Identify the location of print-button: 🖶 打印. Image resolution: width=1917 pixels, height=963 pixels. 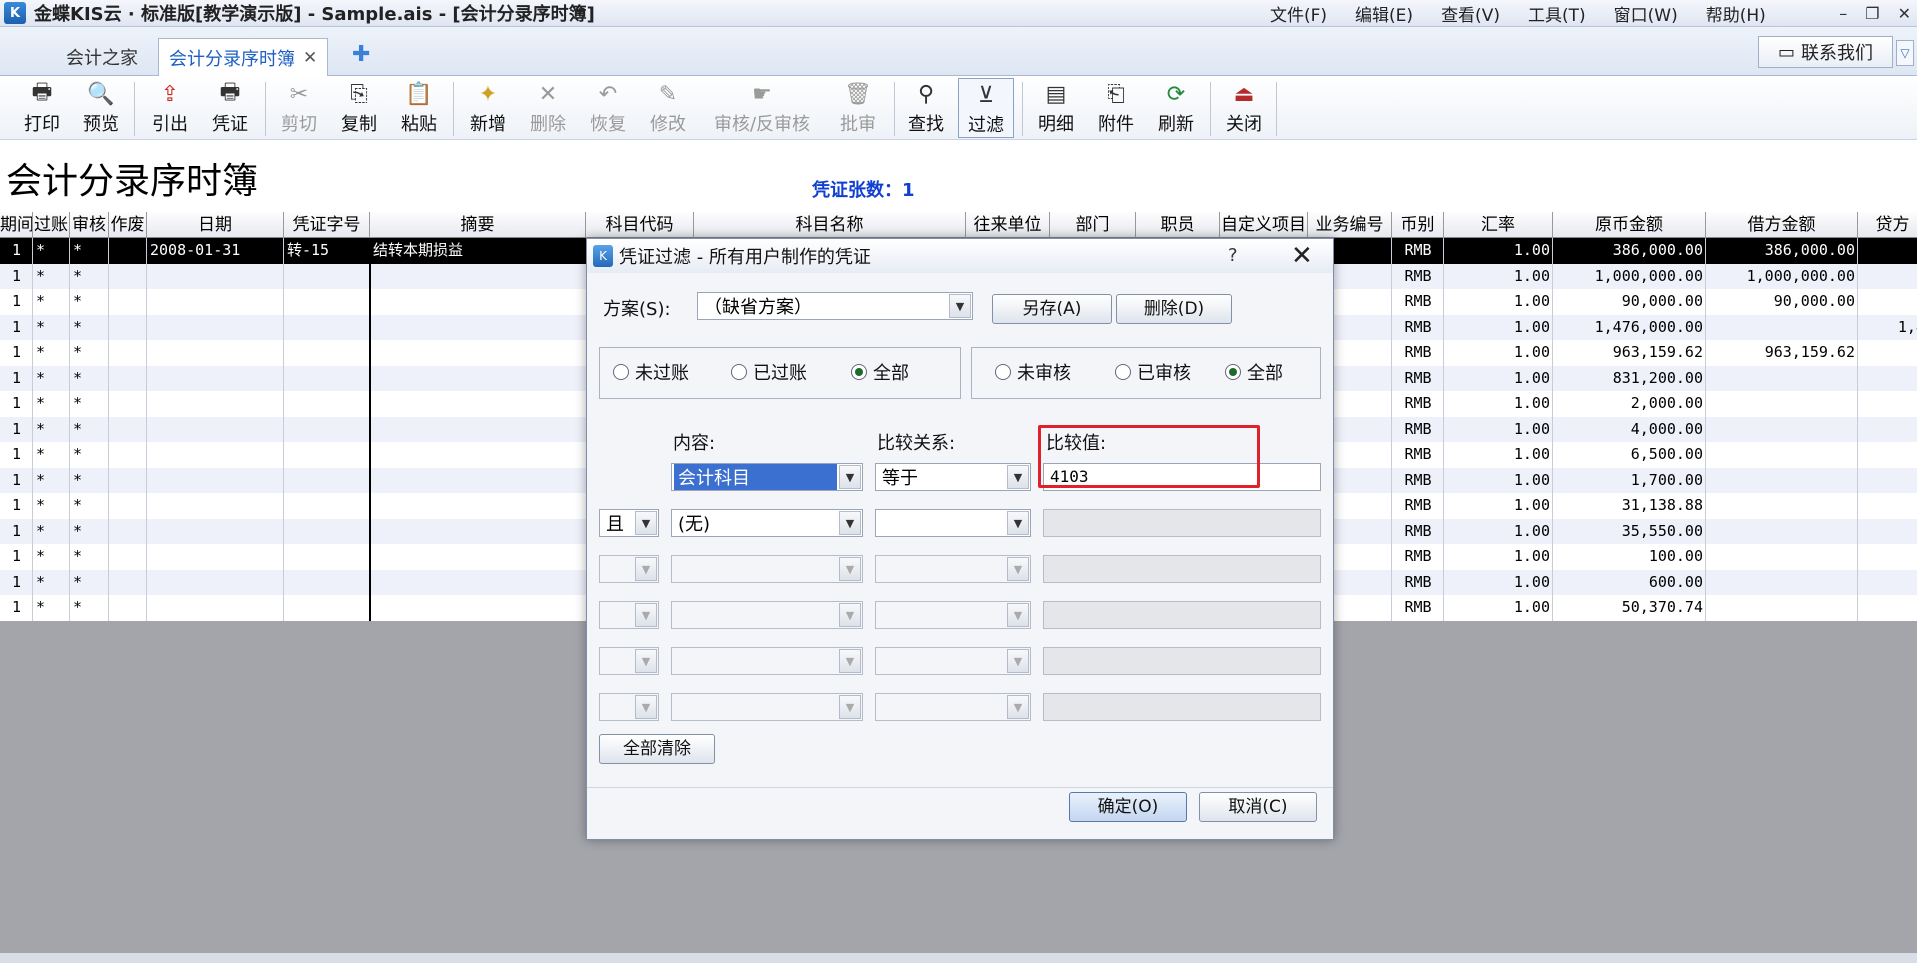
(42, 108).